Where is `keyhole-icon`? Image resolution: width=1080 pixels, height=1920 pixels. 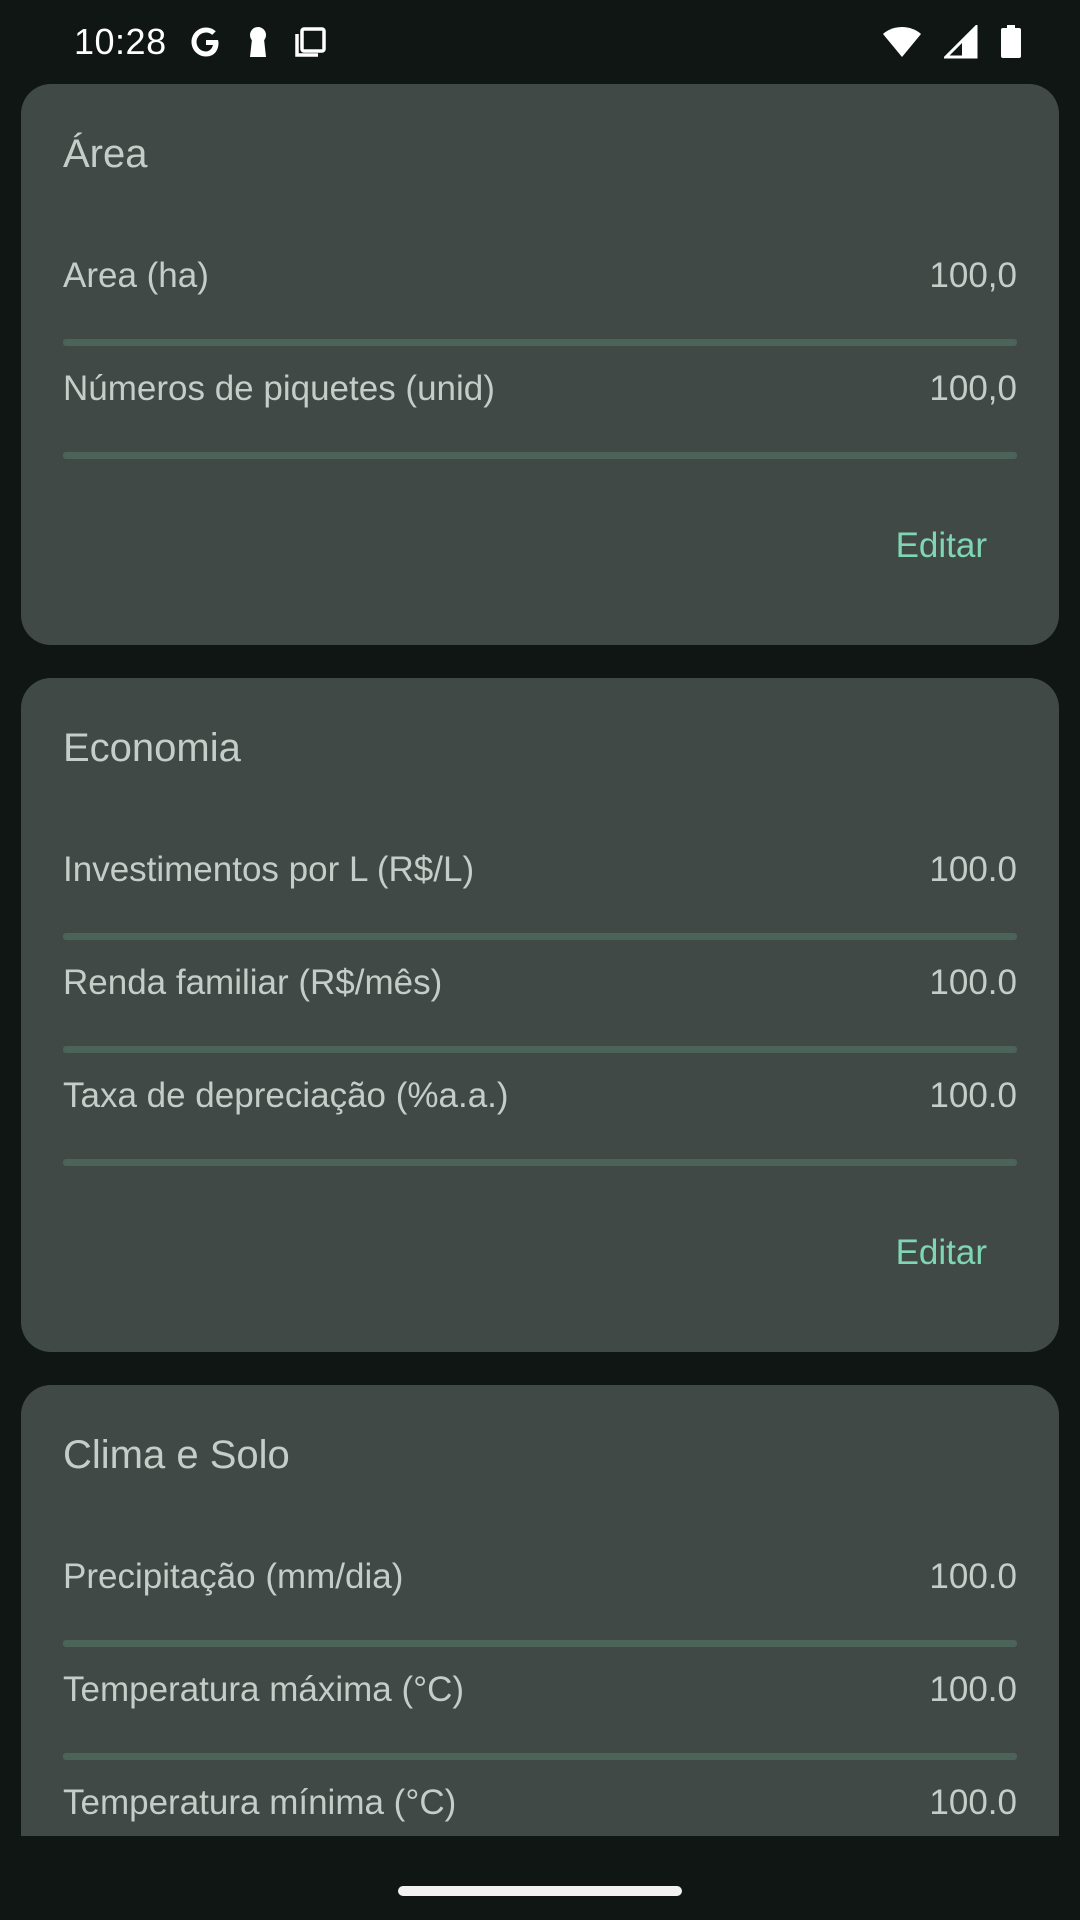
keyhole-icon is located at coordinates (258, 42).